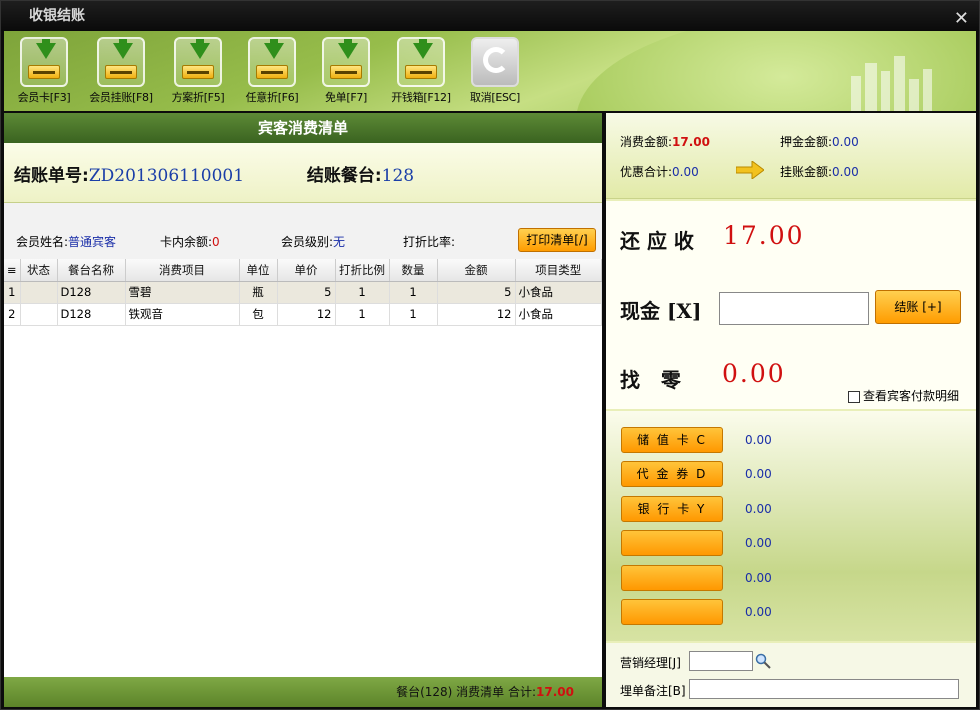 Image resolution: width=980 pixels, height=710 pixels. Describe the element at coordinates (845, 172) in the screenshot. I see `credit-value: 0.00` at that location.